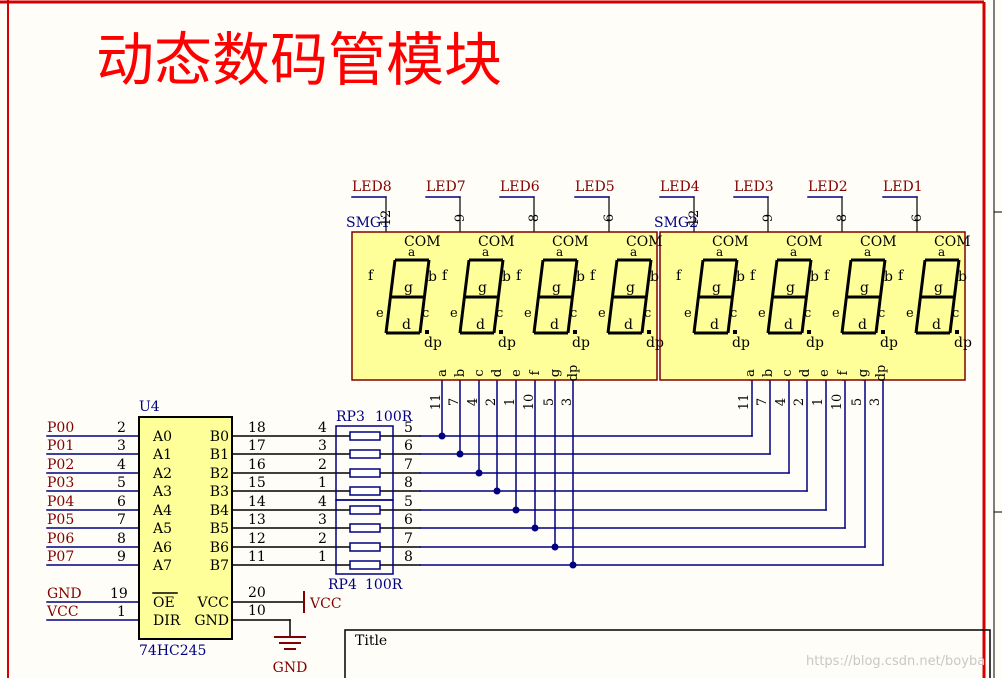  I want to click on a-pin-name: A7, so click(162, 566).